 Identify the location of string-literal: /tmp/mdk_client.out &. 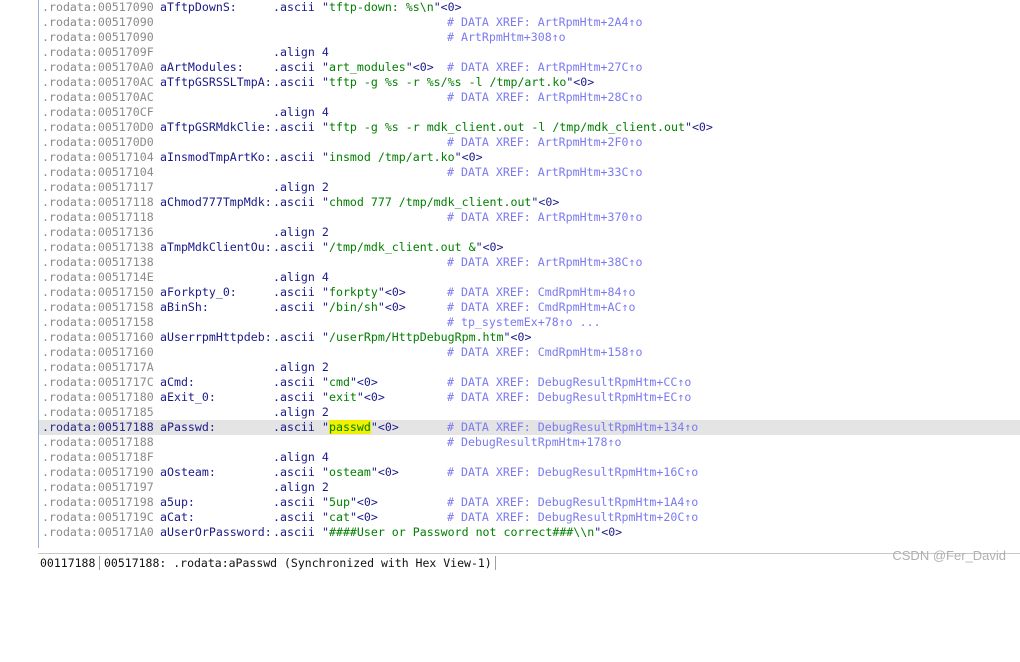
(402, 247).